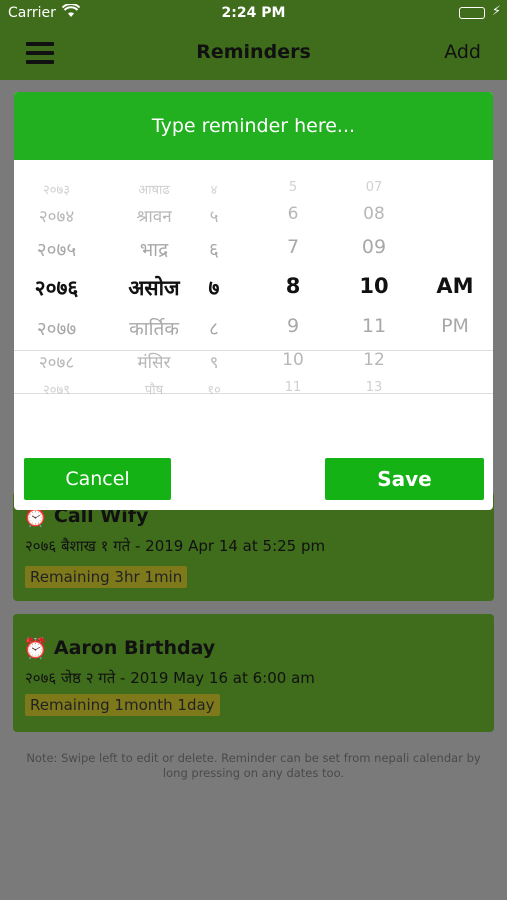 The width and height of the screenshot is (507, 900). Describe the element at coordinates (374, 387) in the screenshot. I see `picker-option-minute: 13` at that location.